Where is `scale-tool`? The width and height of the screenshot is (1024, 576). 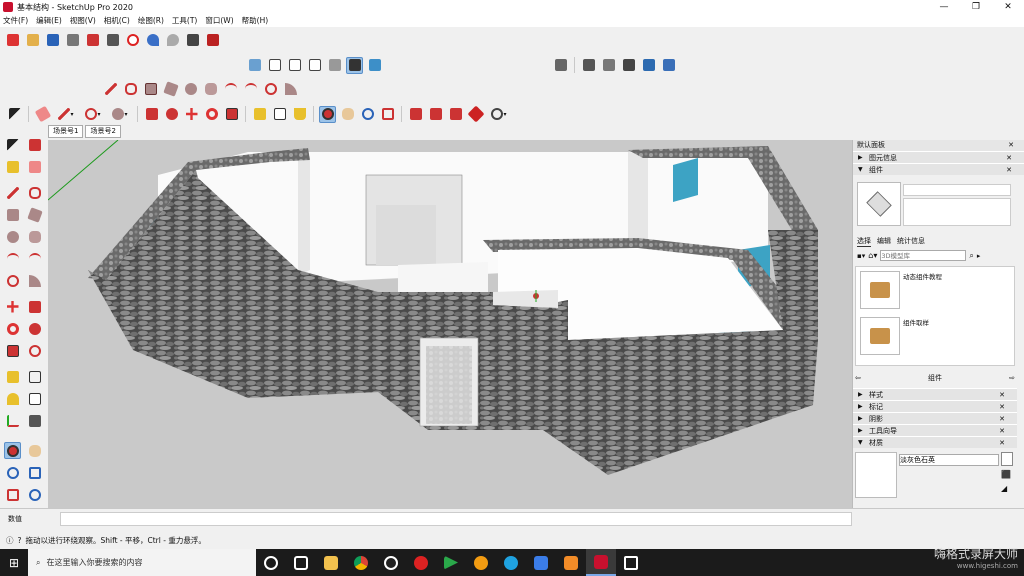
scale-tool is located at coordinates (231, 114).